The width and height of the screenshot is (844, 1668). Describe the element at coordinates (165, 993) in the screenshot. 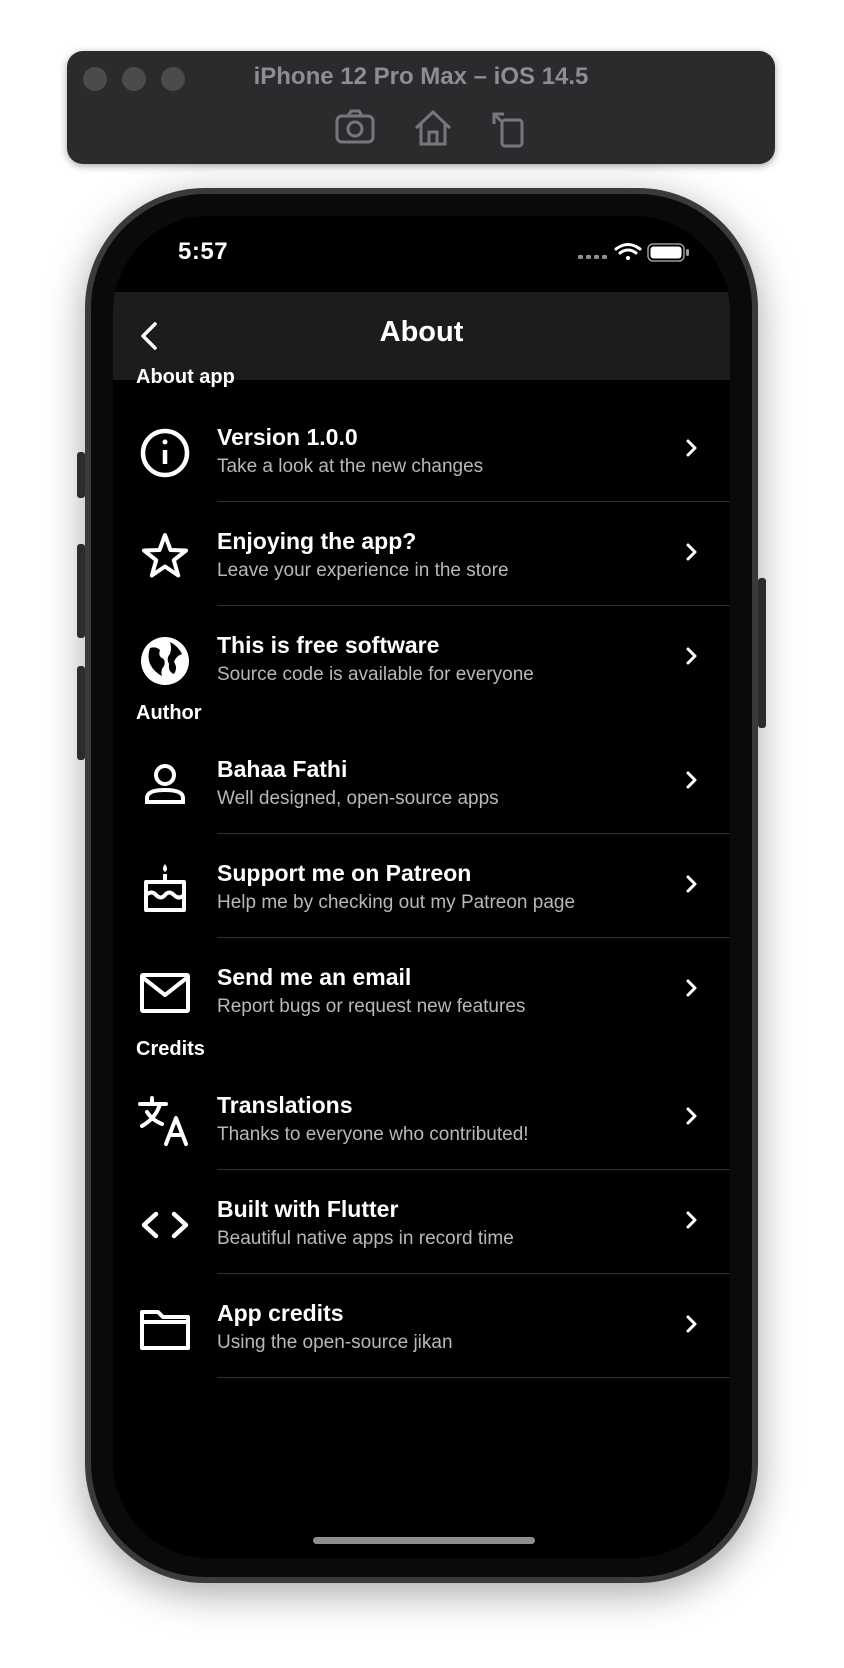

I see `mail-icon` at that location.